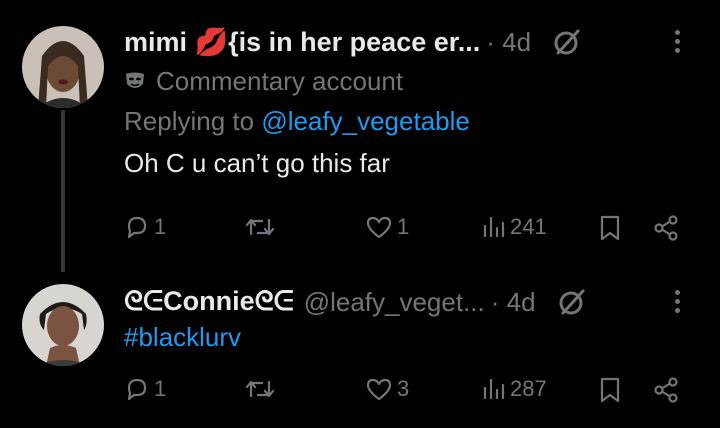 Image resolution: width=720 pixels, height=428 pixels. Describe the element at coordinates (403, 388) in the screenshot. I see `like-count: 3` at that location.